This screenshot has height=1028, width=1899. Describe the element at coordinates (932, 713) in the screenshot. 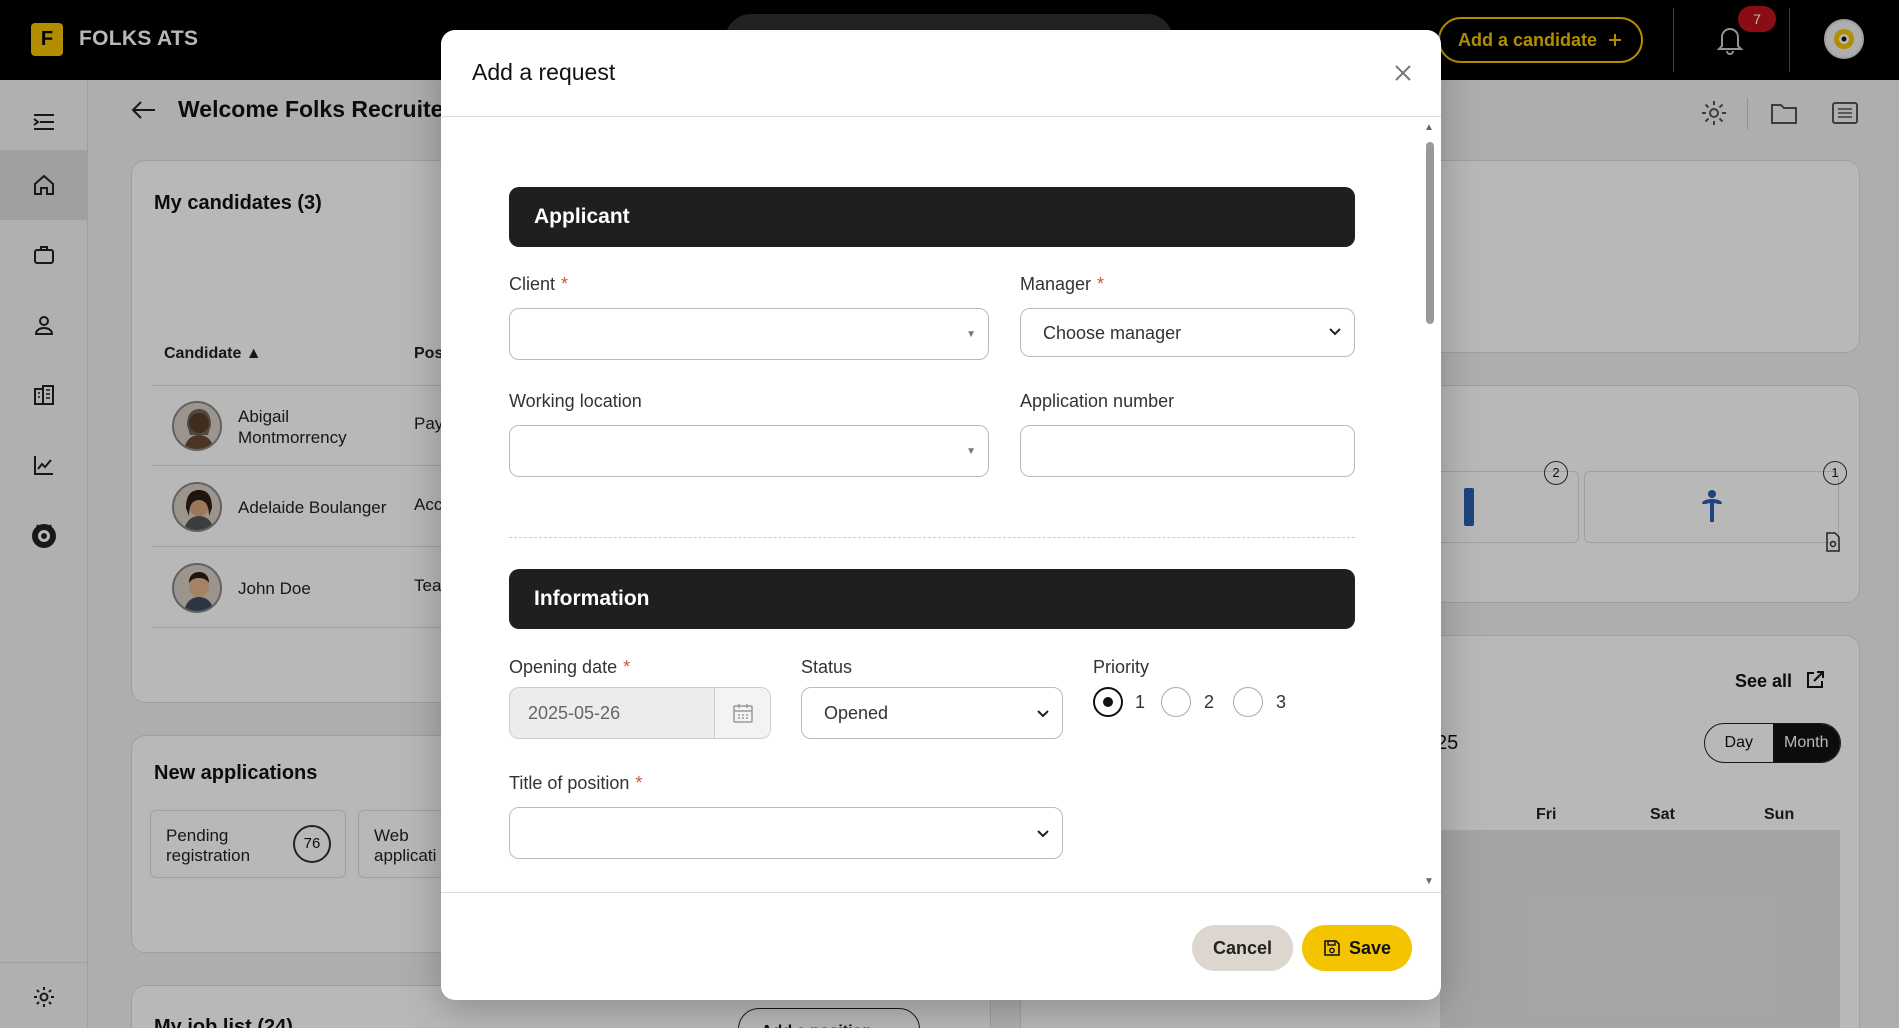

I see `status-select: Opened` at that location.